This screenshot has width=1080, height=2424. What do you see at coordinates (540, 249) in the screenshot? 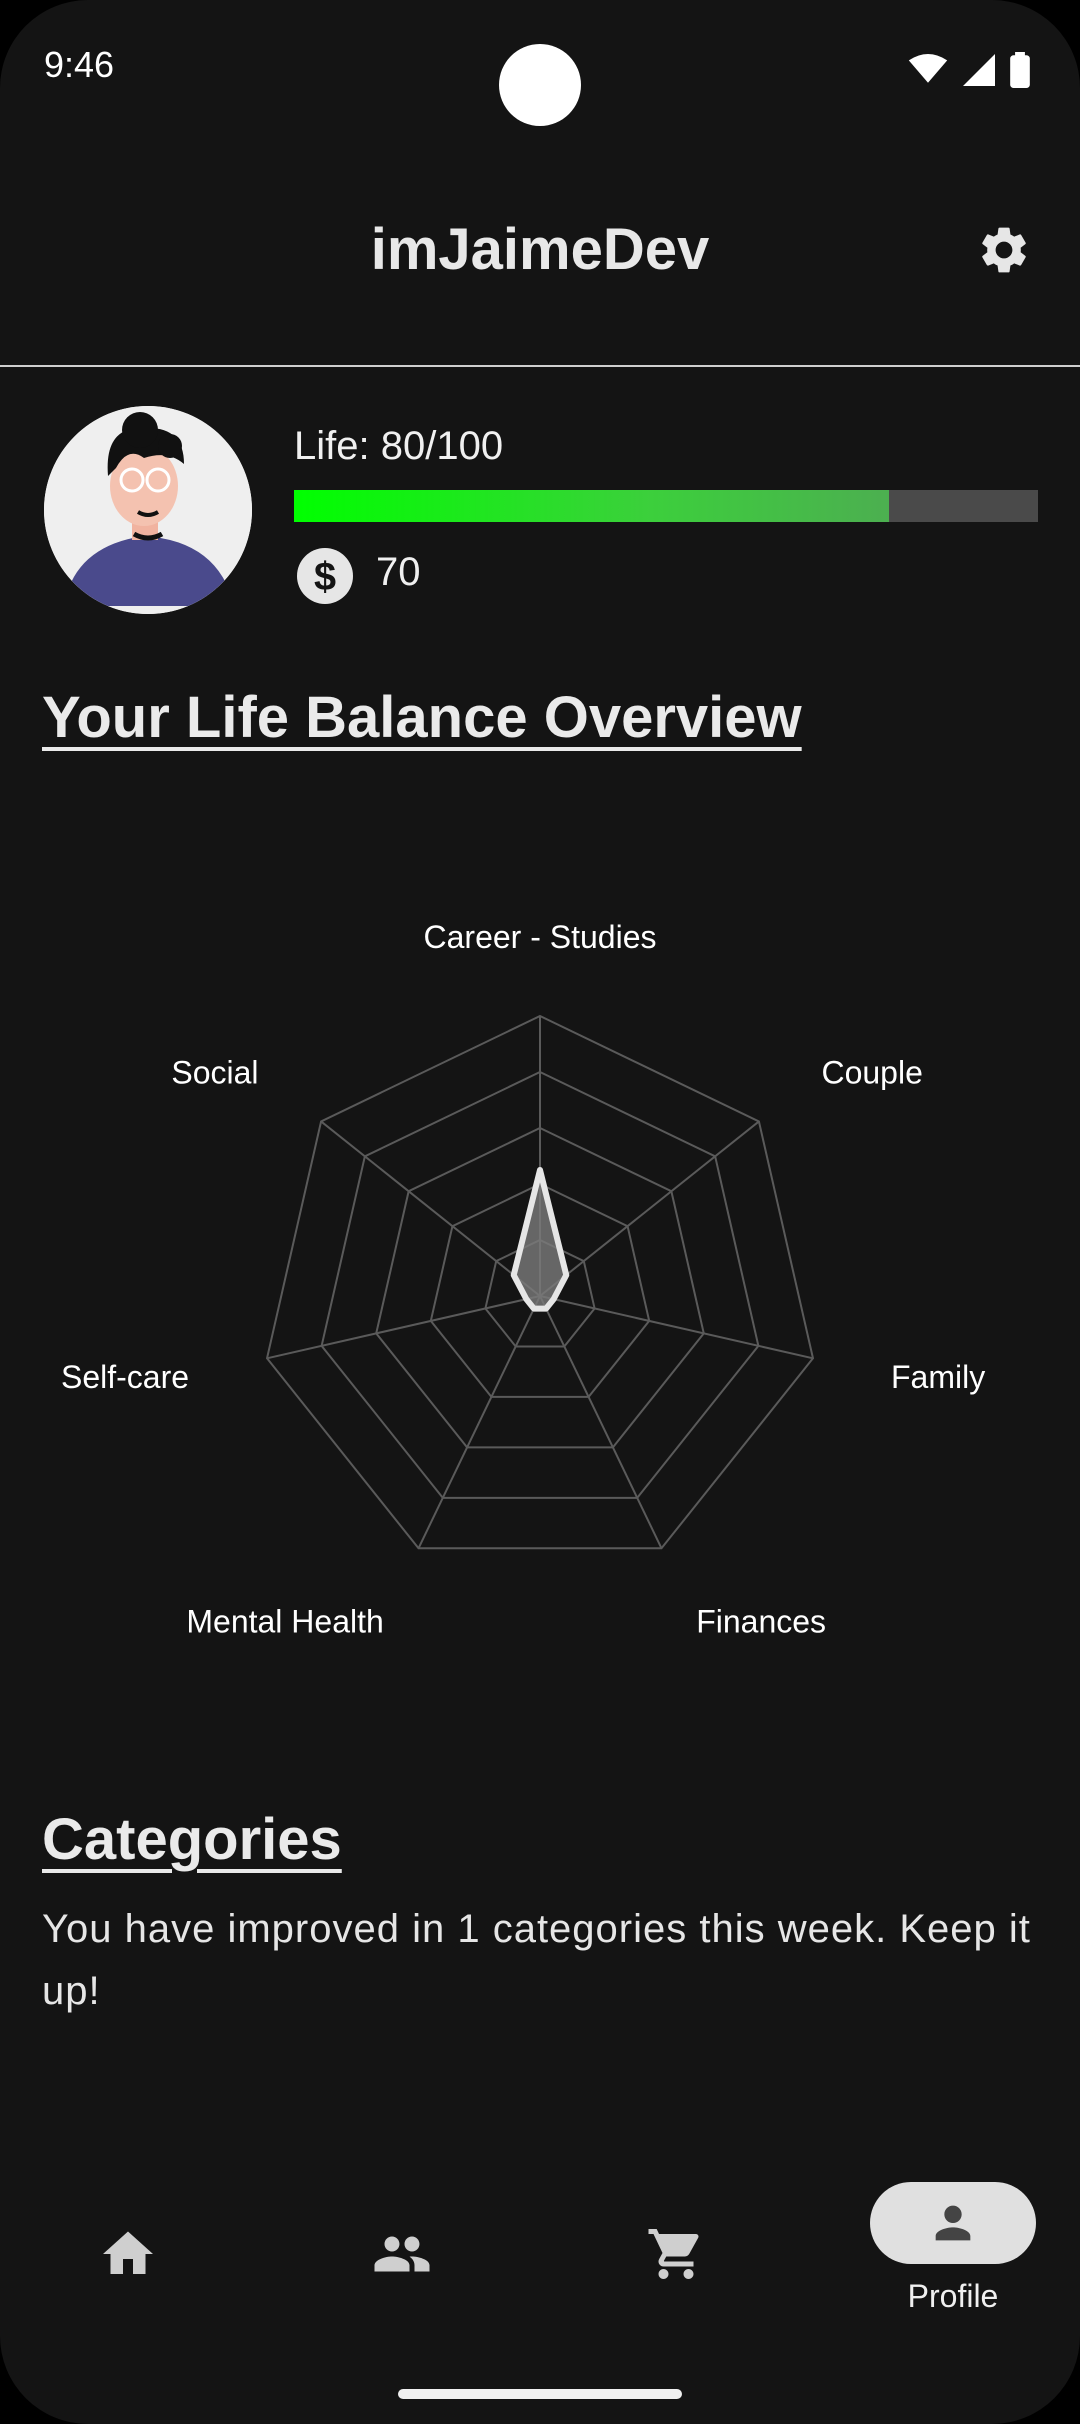
I see `page-title: imJaimeDev` at bounding box center [540, 249].